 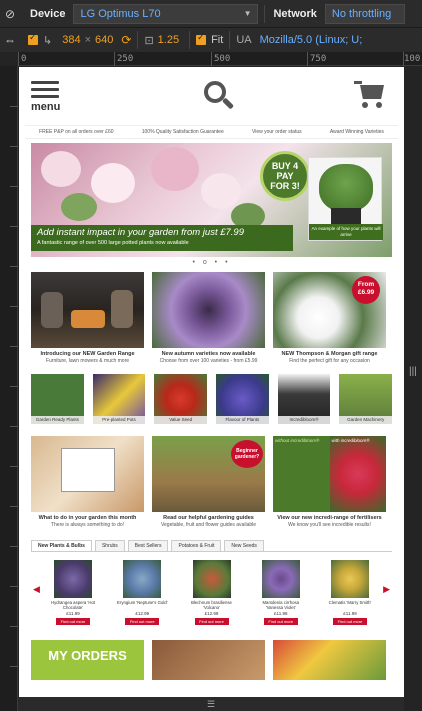 What do you see at coordinates (148, 545) in the screenshot?
I see `tab-best-sellers: Best Sellers` at bounding box center [148, 545].